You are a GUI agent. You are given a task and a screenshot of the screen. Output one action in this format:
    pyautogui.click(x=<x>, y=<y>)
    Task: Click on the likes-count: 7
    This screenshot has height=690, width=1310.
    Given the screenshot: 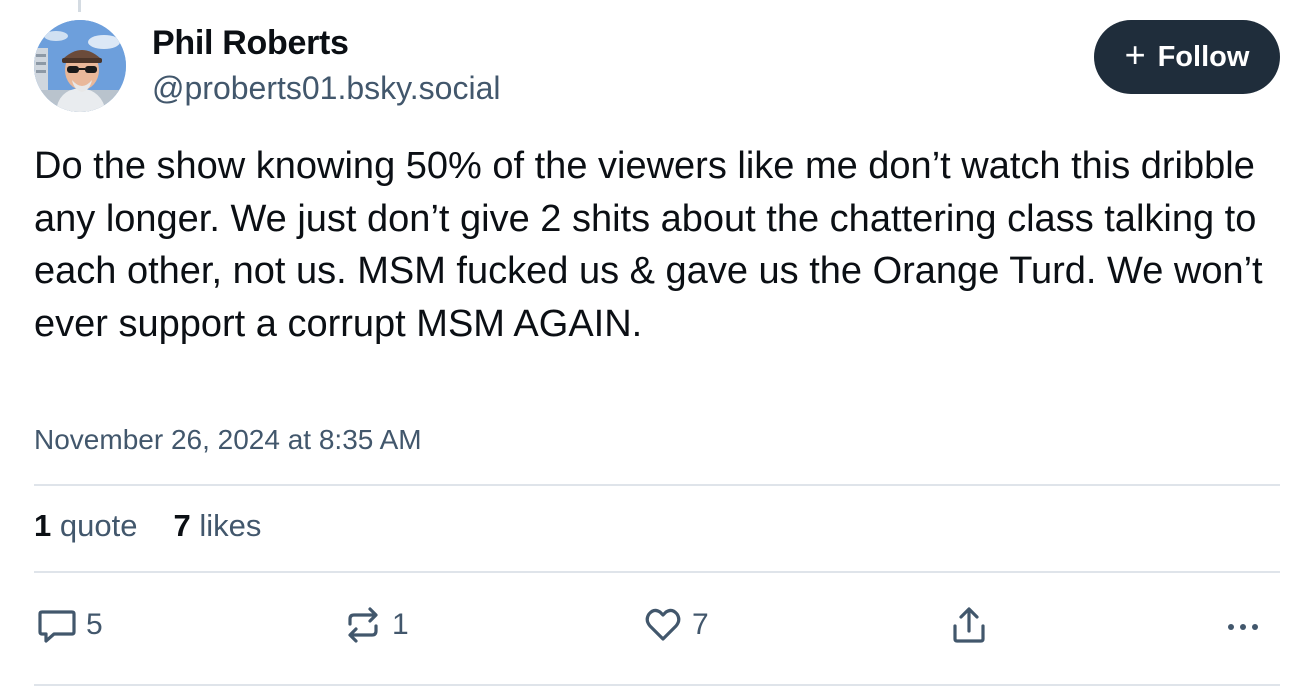 What is the action you would take?
    pyautogui.click(x=182, y=525)
    